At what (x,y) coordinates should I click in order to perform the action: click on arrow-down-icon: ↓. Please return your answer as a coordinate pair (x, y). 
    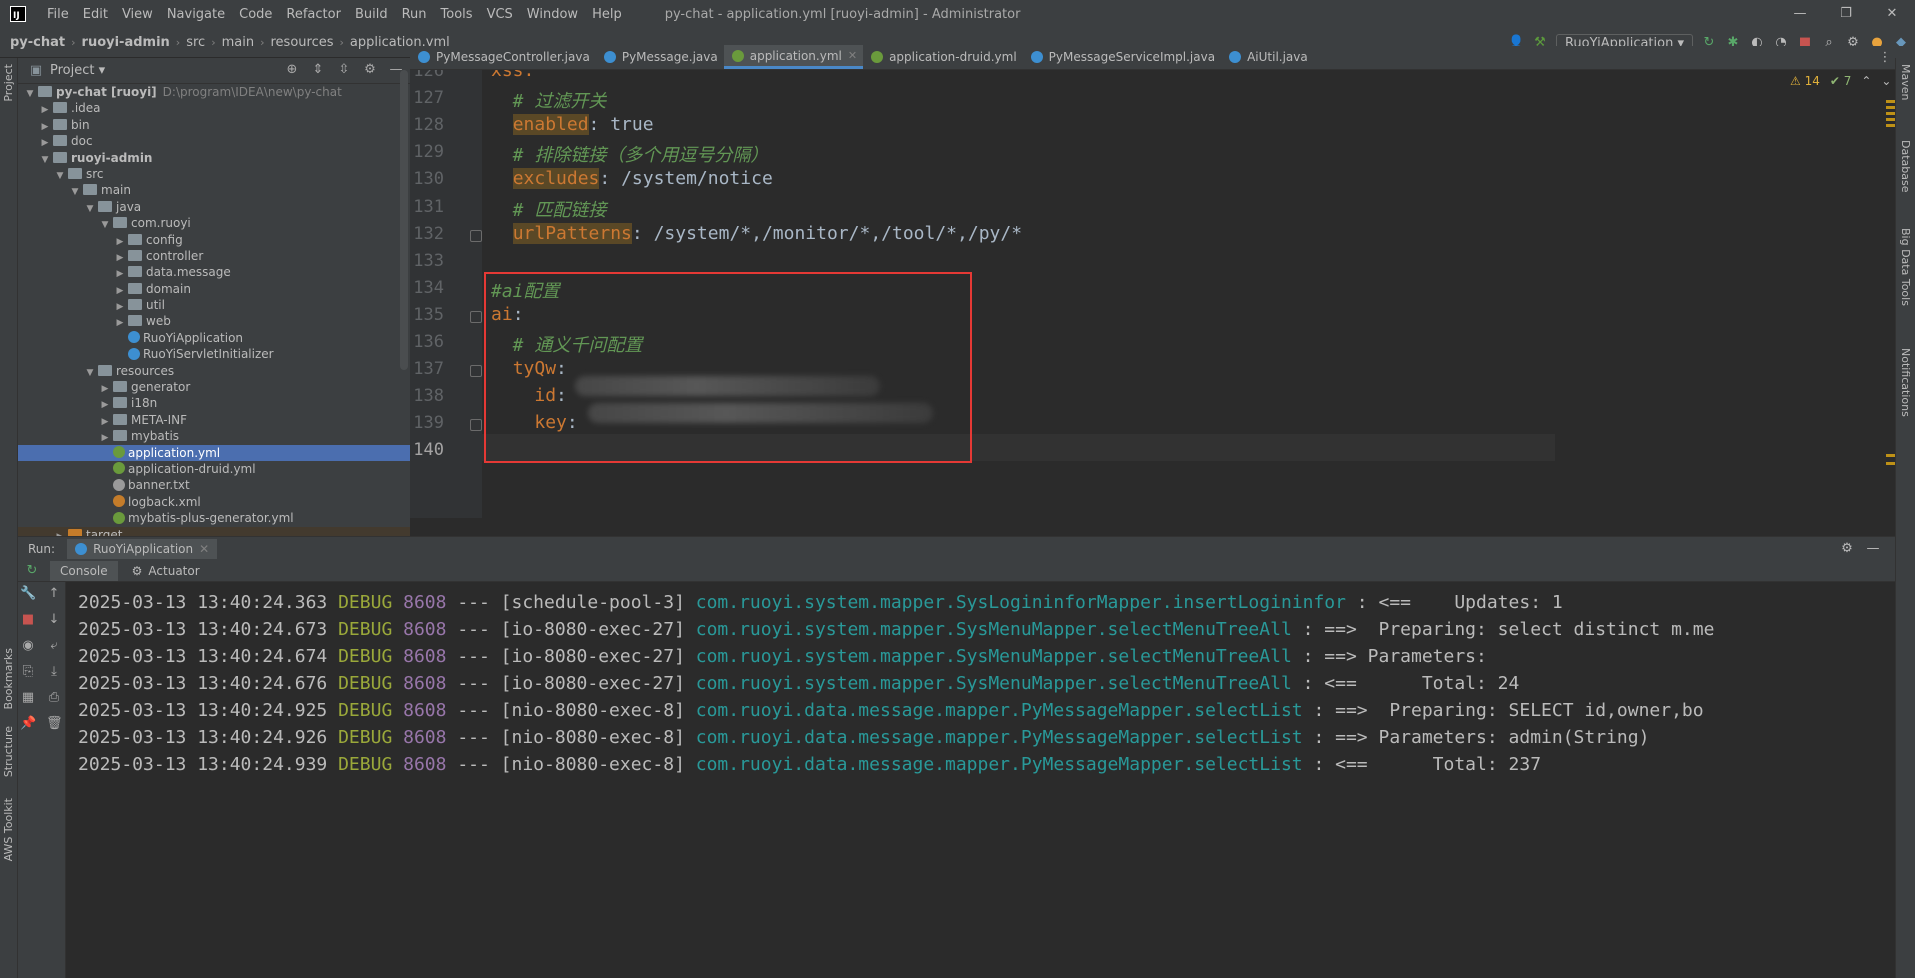
    Looking at the image, I should click on (54, 620).